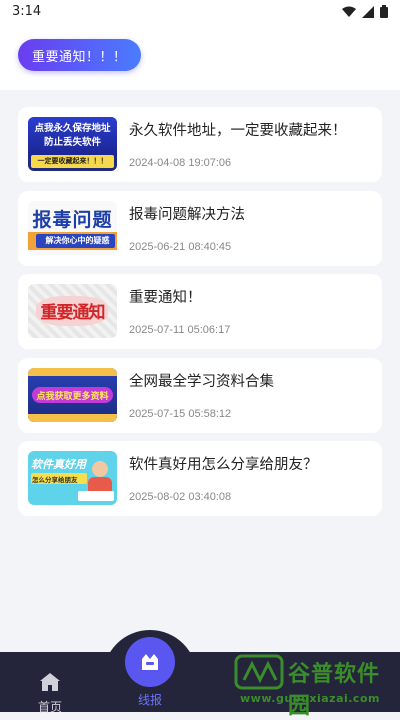 The image size is (400, 720). I want to click on article-thumbnail: 软件真好用 怎么分享给朋友, so click(72, 478).